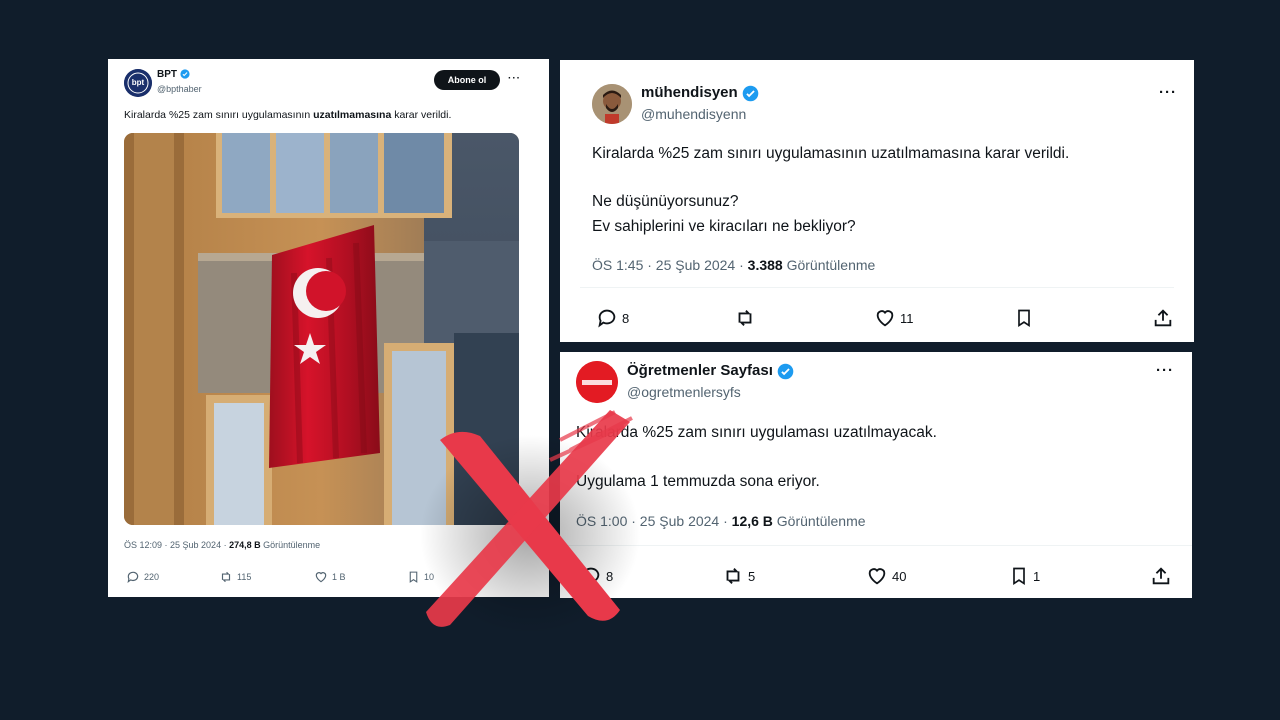 Image resolution: width=1280 pixels, height=720 pixels. I want to click on author-name: Öğretmenler Sayfası, so click(710, 371).